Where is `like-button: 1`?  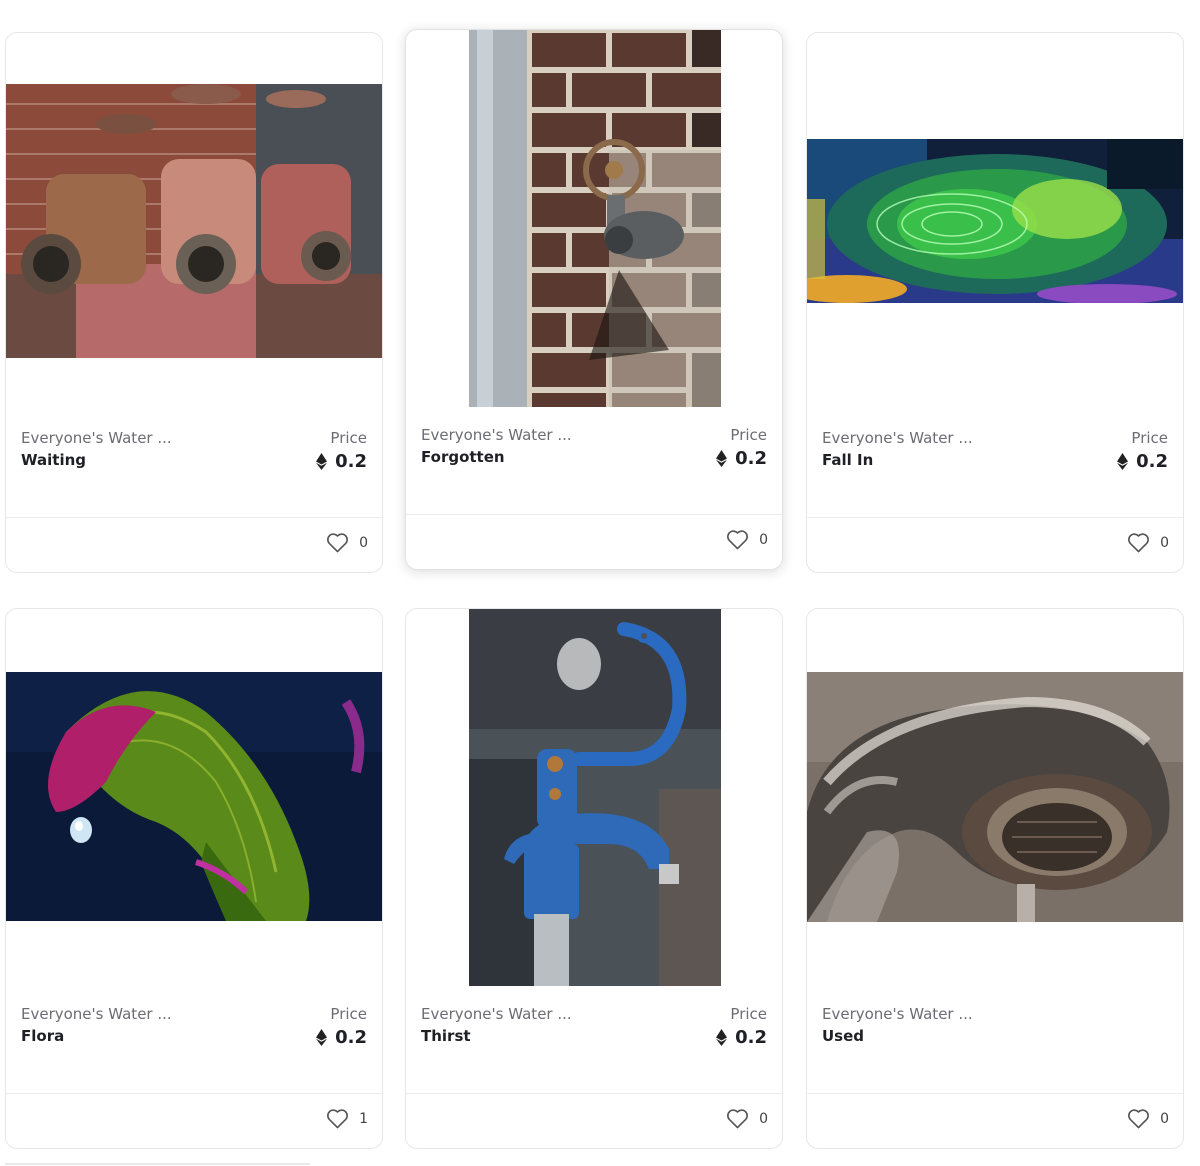 like-button: 1 is located at coordinates (347, 1118).